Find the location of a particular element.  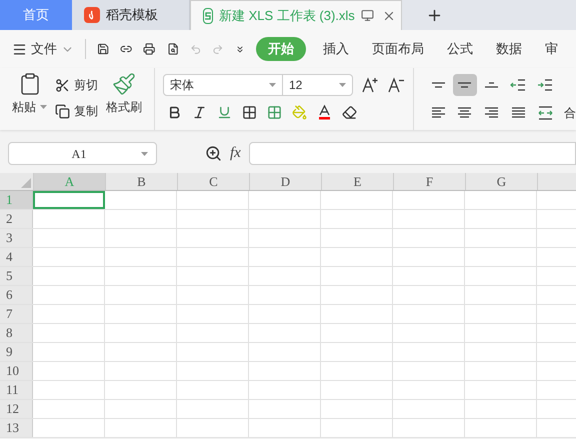

row-header: 9 is located at coordinates (16, 352).